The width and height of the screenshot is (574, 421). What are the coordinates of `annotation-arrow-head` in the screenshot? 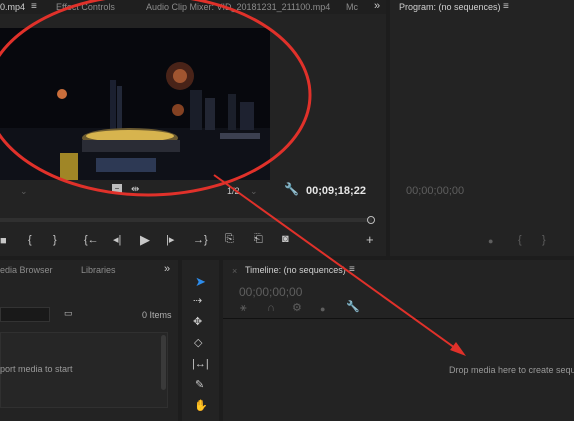 It's located at (458, 349).